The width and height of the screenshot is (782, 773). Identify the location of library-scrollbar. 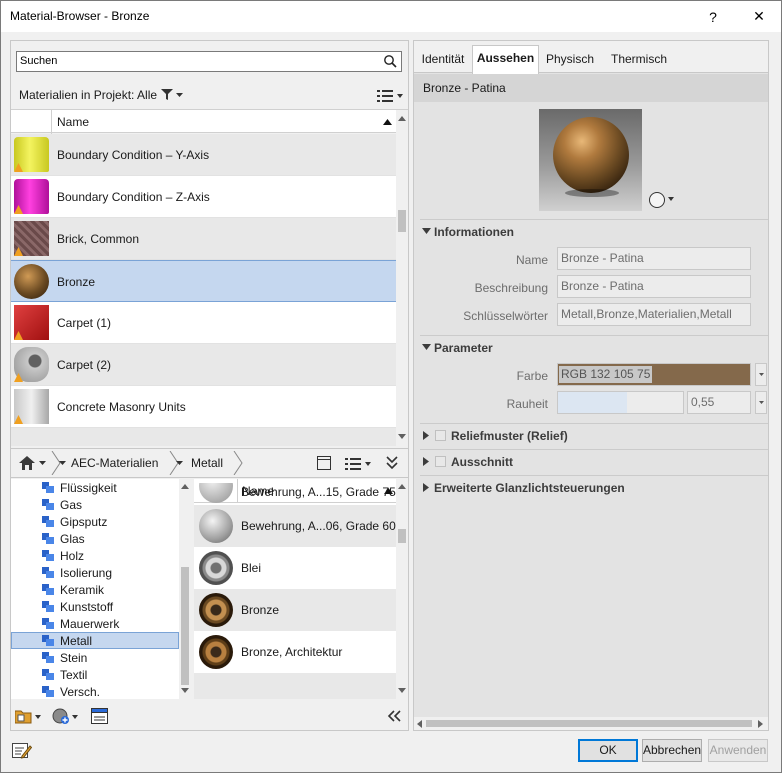
(402, 589).